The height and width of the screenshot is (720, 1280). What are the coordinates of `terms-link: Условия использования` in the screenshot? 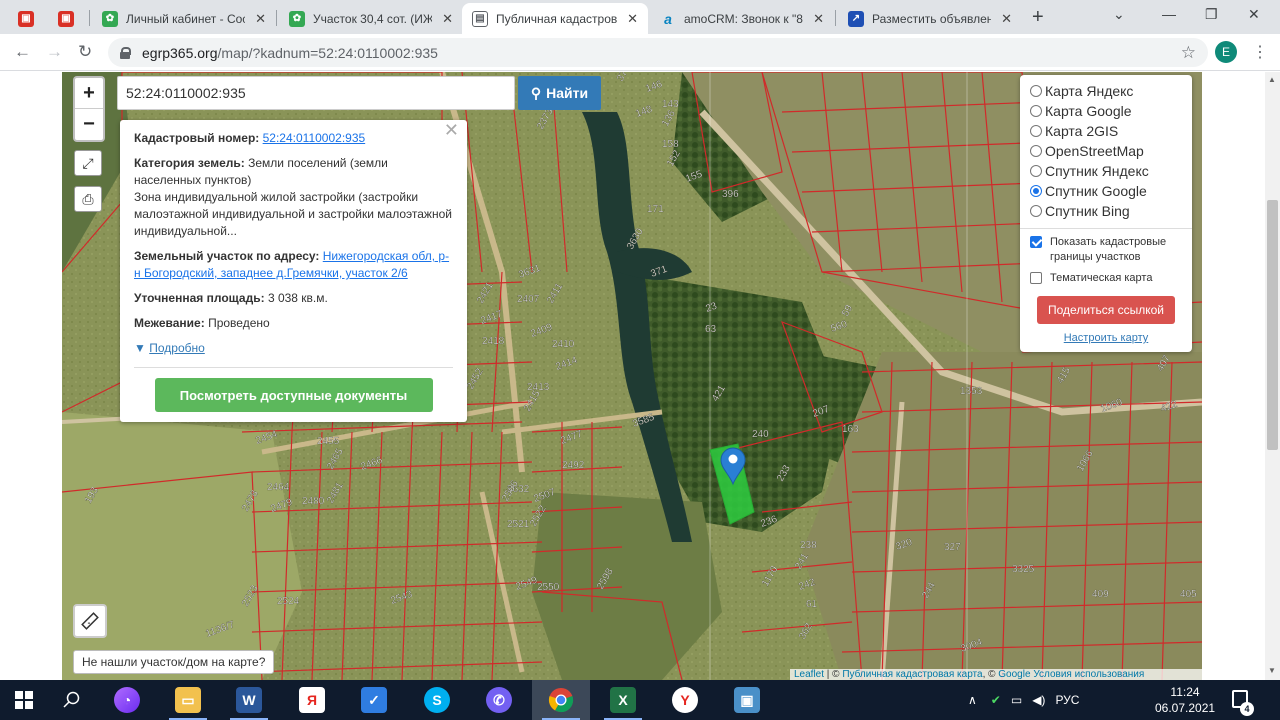 It's located at (1088, 674).